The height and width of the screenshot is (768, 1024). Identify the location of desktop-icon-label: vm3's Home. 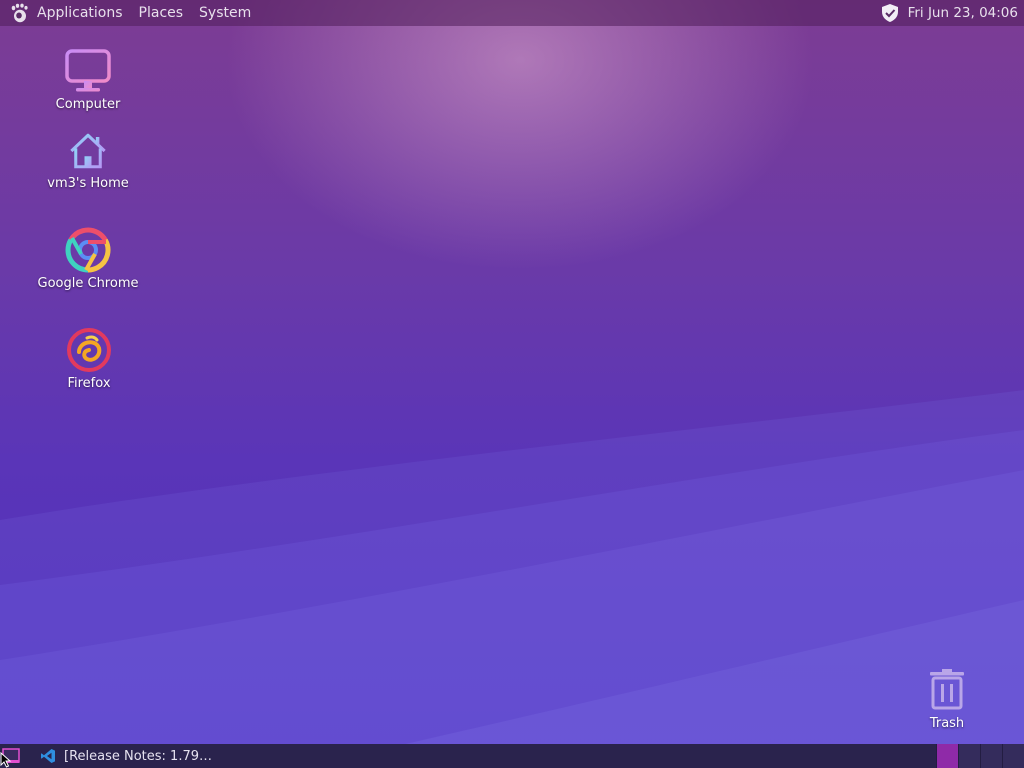
(88, 183).